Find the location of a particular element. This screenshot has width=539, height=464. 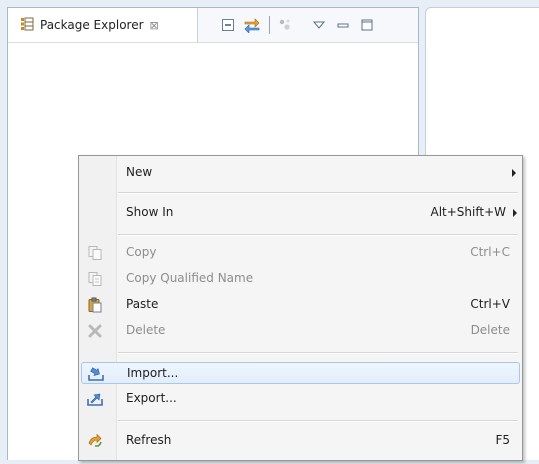

focus-on-working-set-icon is located at coordinates (285, 25).